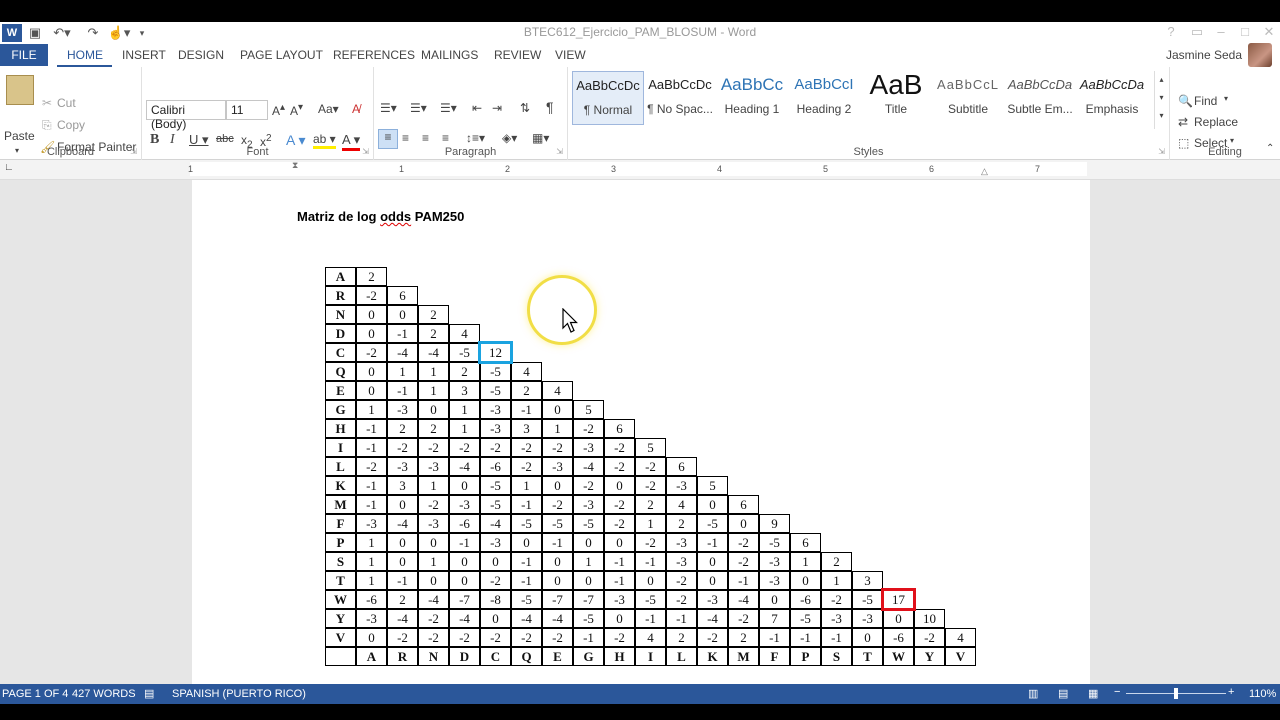 The image size is (1280, 720). What do you see at coordinates (1262, 694) in the screenshot?
I see `zoom-level: 110%` at bounding box center [1262, 694].